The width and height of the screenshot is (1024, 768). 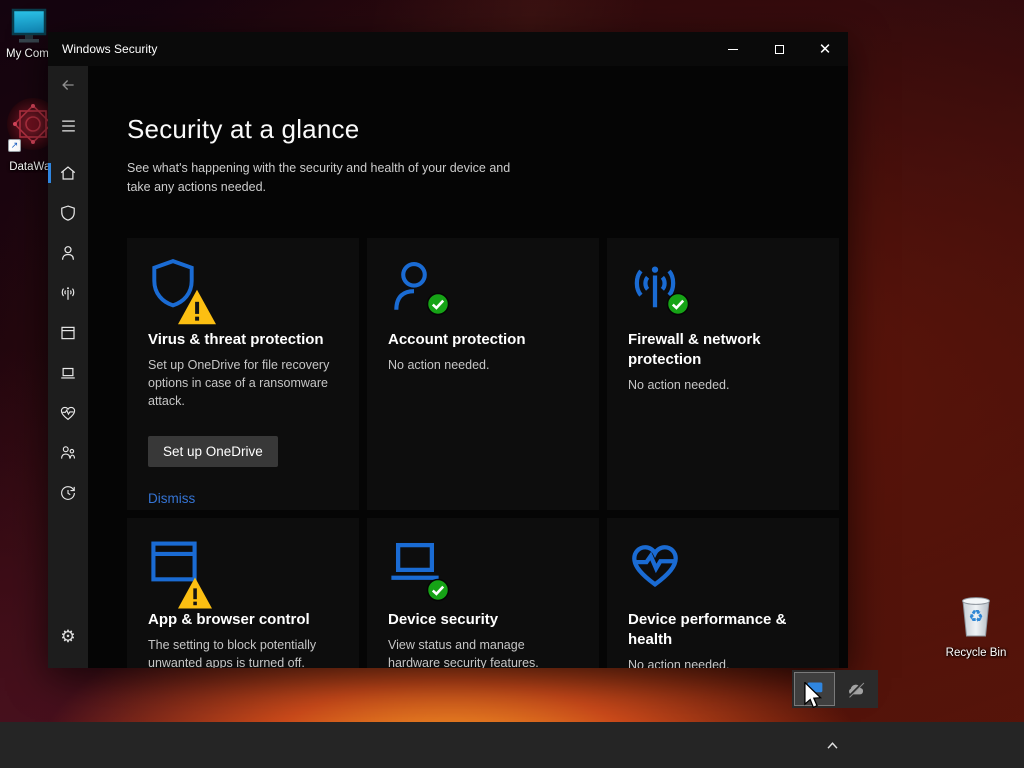 I want to click on tile-account-protection: Account protection No action needed., so click(x=483, y=373).